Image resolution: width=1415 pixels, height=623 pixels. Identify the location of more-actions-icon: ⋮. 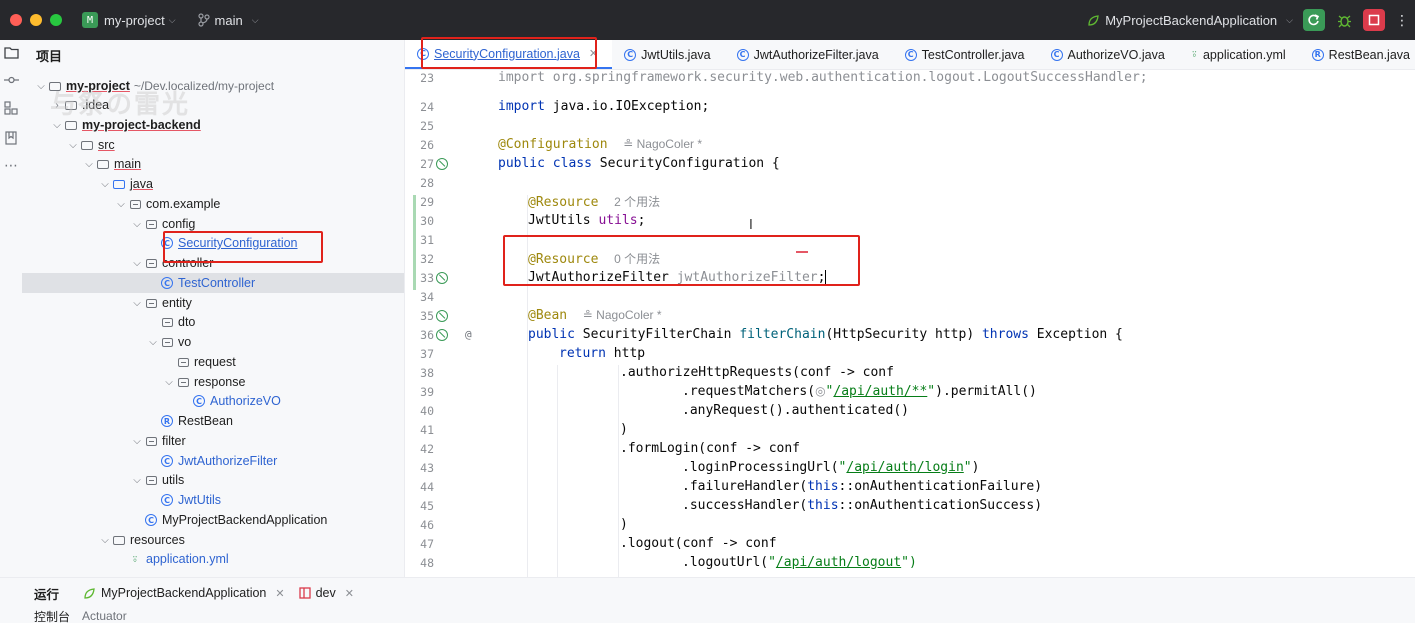
(1402, 20).